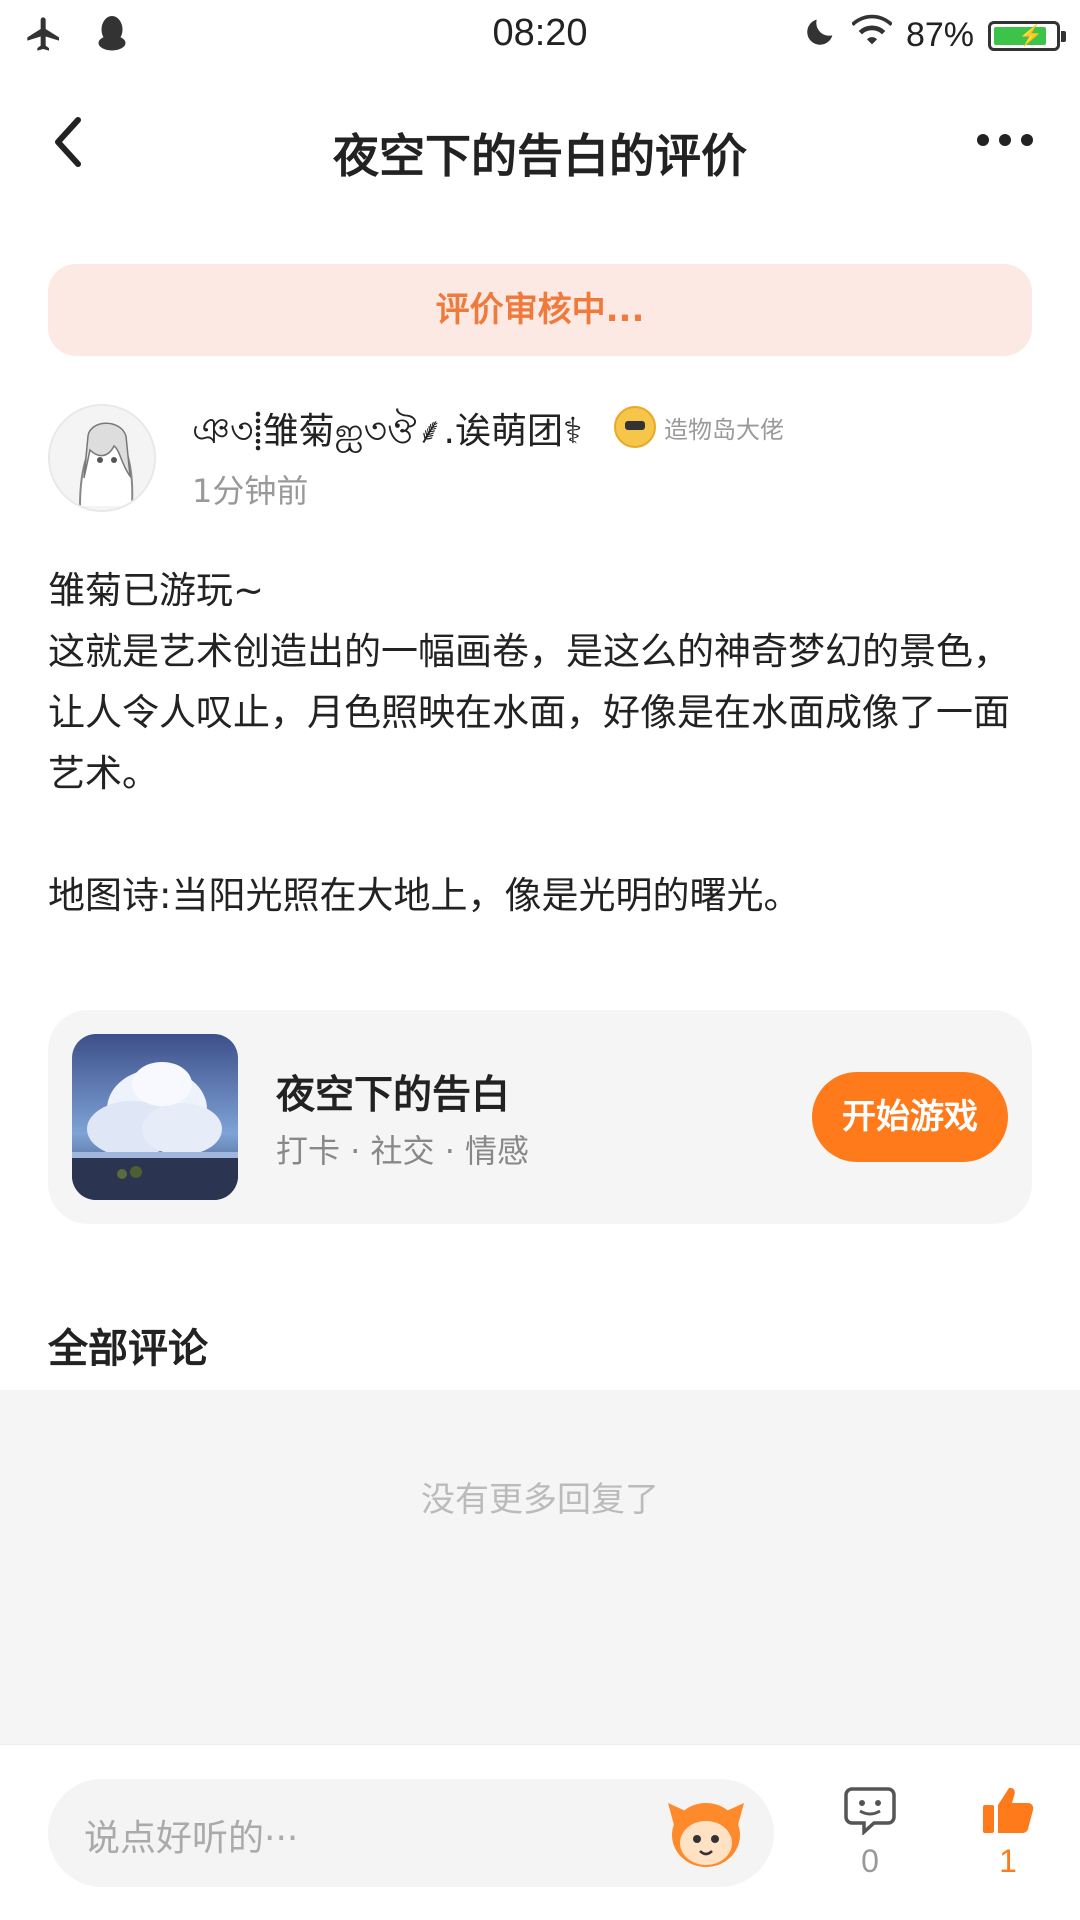 The image size is (1080, 1920). I want to click on moon-icon, so click(821, 35).